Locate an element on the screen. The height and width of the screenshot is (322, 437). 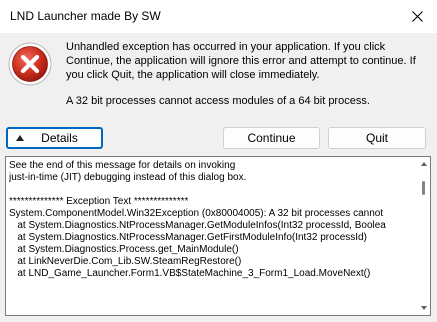
details-button-label: Details is located at coordinates (59, 138).